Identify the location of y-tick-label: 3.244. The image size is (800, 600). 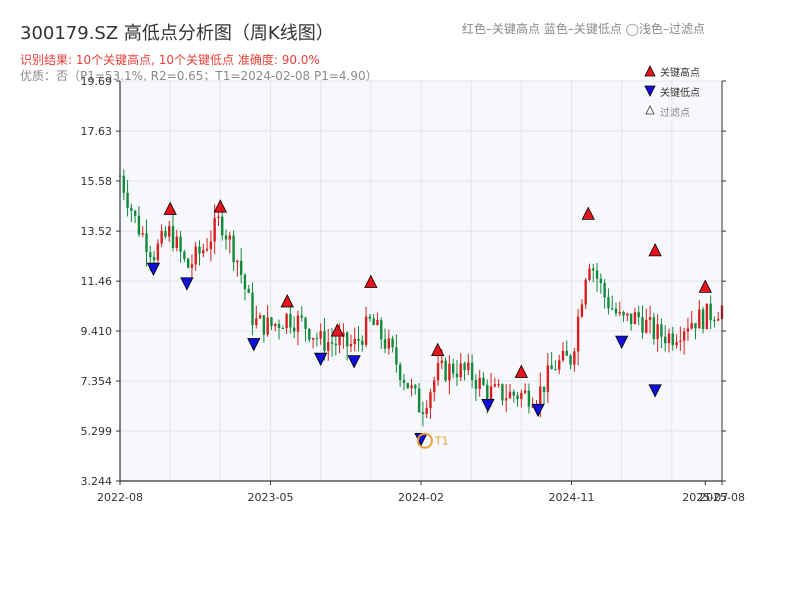
(97, 481).